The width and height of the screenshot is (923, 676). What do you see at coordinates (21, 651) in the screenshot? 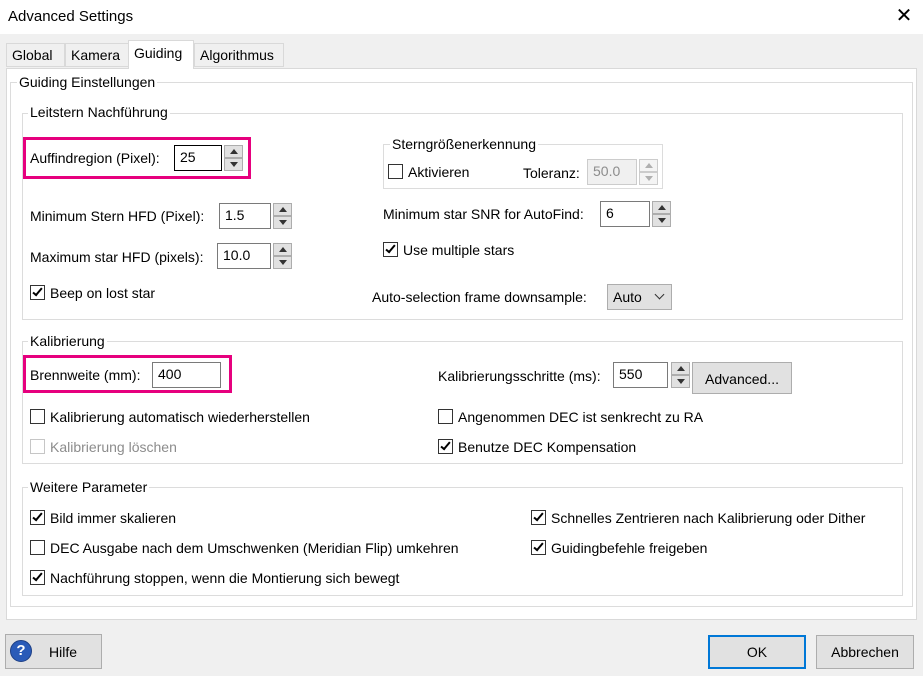
I see `help-icon: ?` at bounding box center [21, 651].